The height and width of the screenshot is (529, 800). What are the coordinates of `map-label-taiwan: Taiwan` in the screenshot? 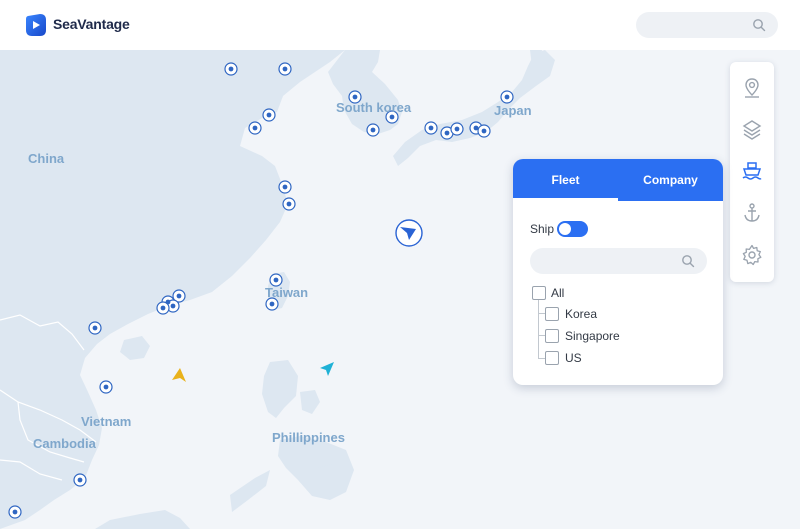 It's located at (287, 292).